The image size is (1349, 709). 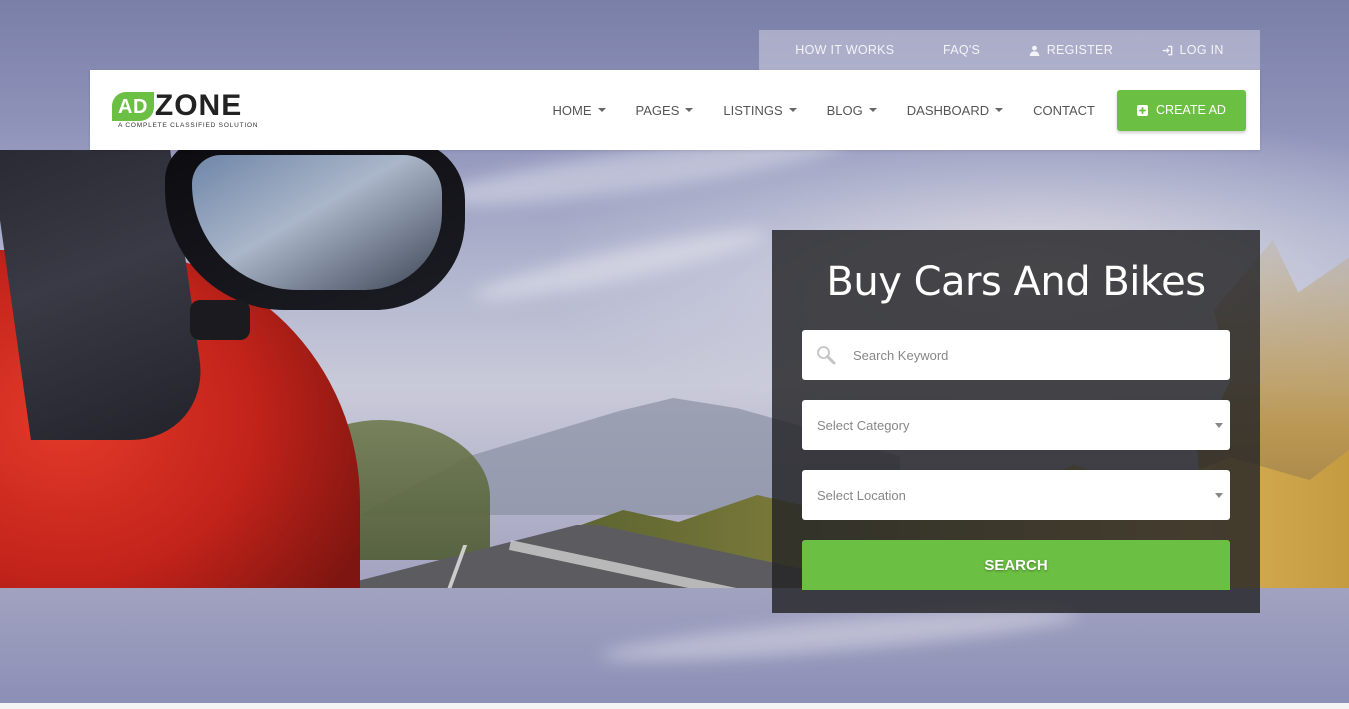 I want to click on how-it-works-label: How It Works, so click(x=845, y=50).